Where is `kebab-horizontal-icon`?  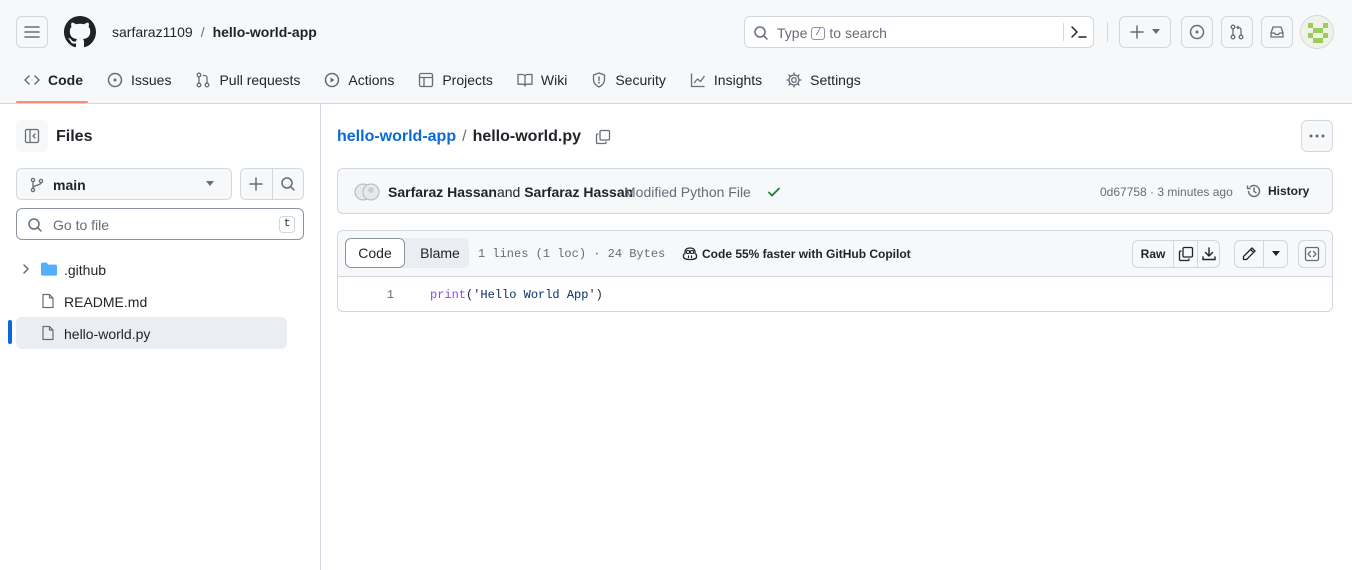 kebab-horizontal-icon is located at coordinates (1317, 136).